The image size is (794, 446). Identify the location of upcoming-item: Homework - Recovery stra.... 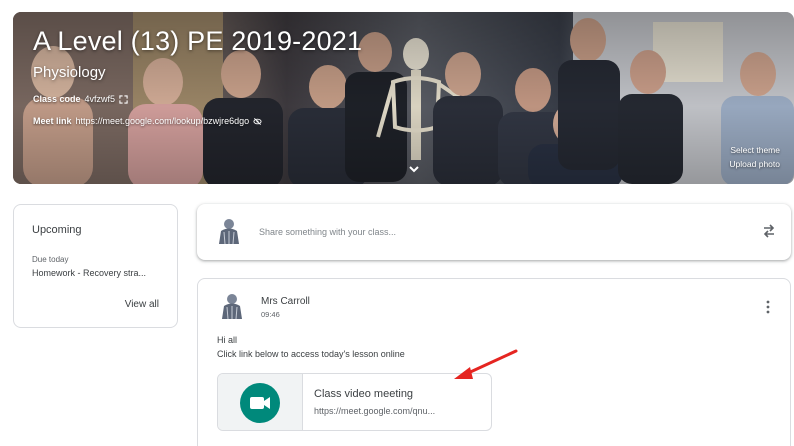
(89, 273).